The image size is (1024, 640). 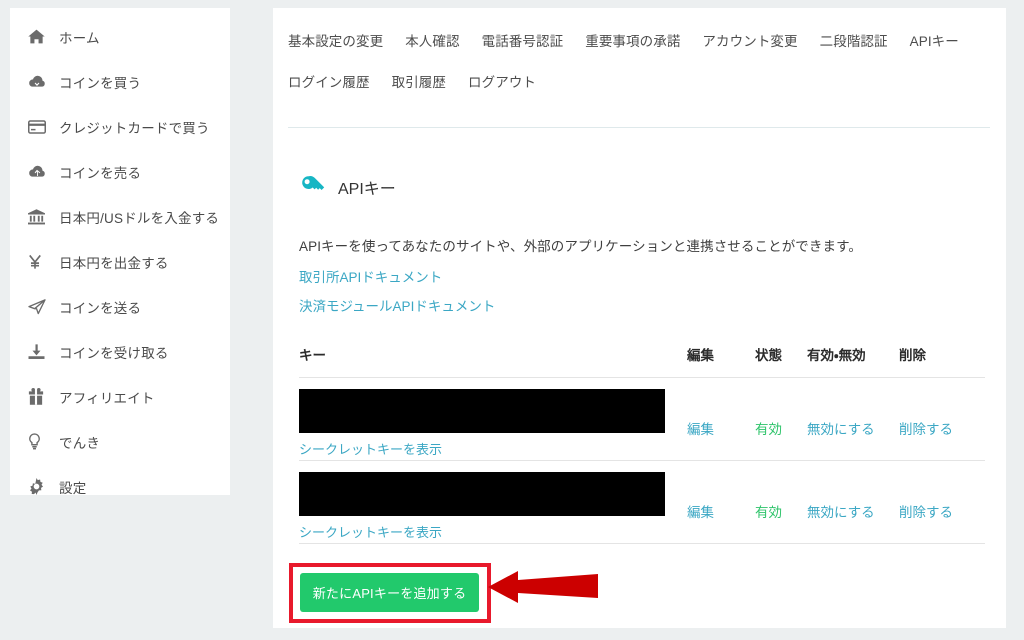 What do you see at coordinates (120, 486) in the screenshot?
I see `sidebar-item-settings: 設定` at bounding box center [120, 486].